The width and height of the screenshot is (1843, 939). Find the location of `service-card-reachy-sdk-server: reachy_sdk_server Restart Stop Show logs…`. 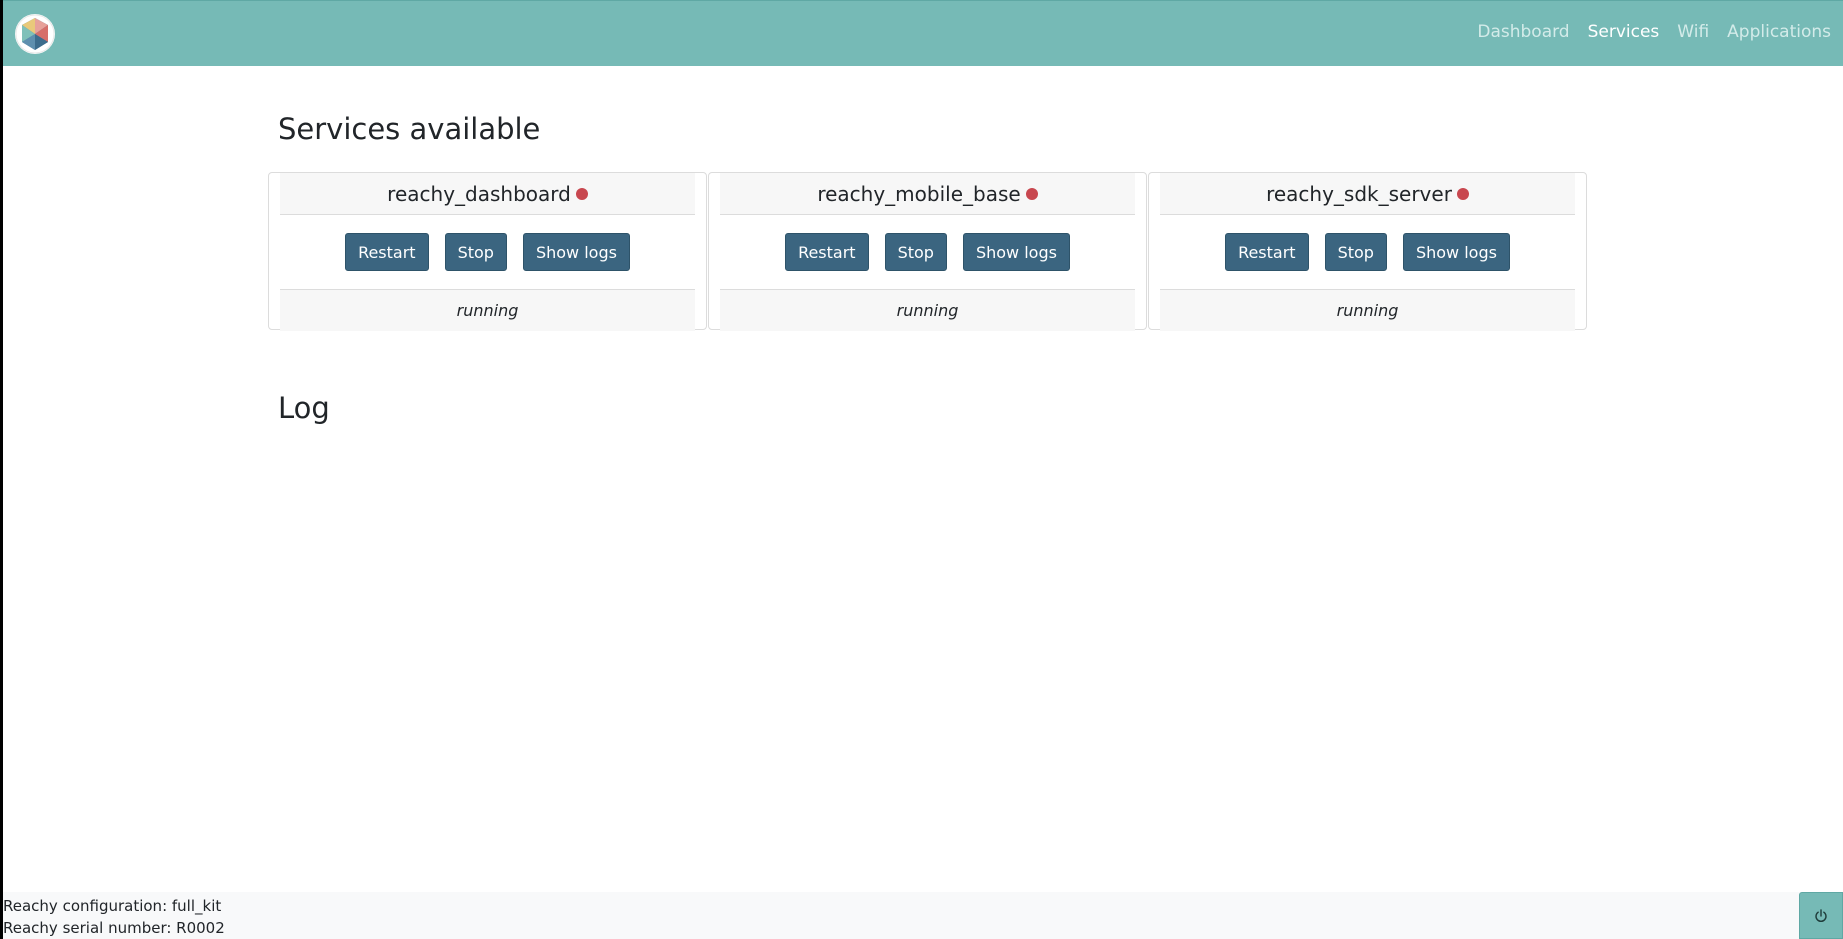

service-card-reachy-sdk-server: reachy_sdk_server Restart Stop Show logs… is located at coordinates (1367, 251).